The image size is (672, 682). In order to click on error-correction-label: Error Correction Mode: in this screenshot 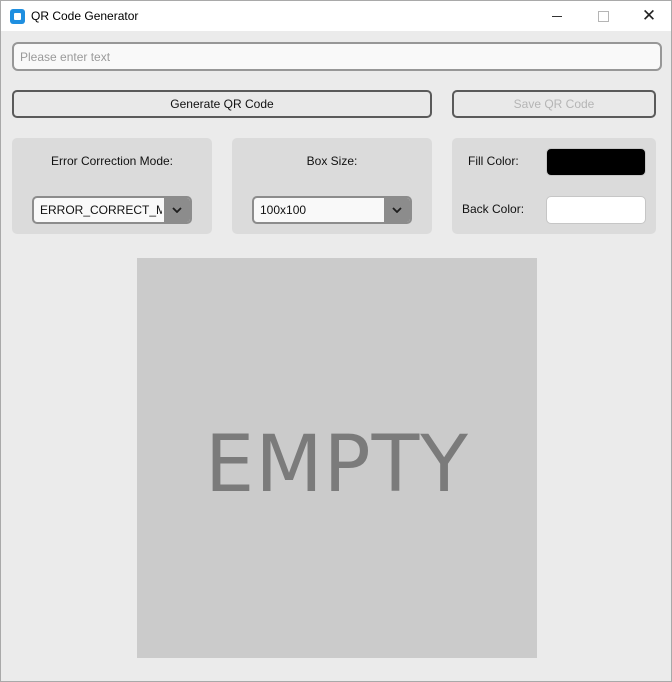, I will do `click(112, 161)`.